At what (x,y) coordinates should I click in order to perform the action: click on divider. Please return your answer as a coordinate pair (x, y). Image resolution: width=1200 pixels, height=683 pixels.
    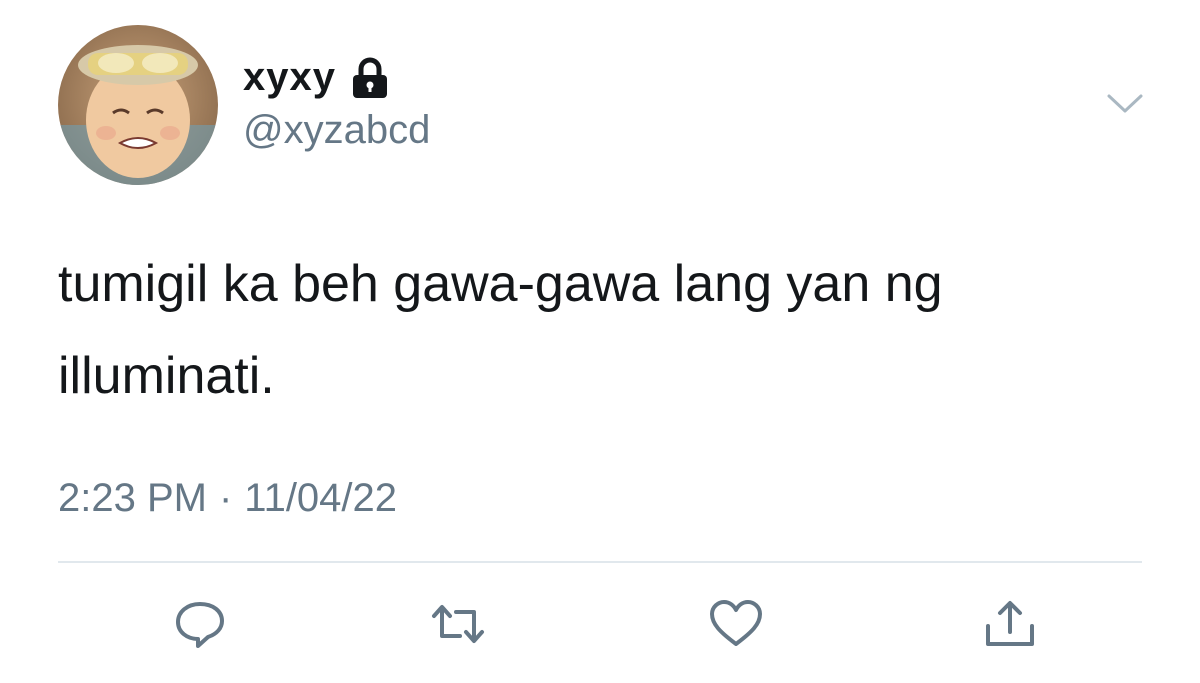
    Looking at the image, I should click on (600, 562).